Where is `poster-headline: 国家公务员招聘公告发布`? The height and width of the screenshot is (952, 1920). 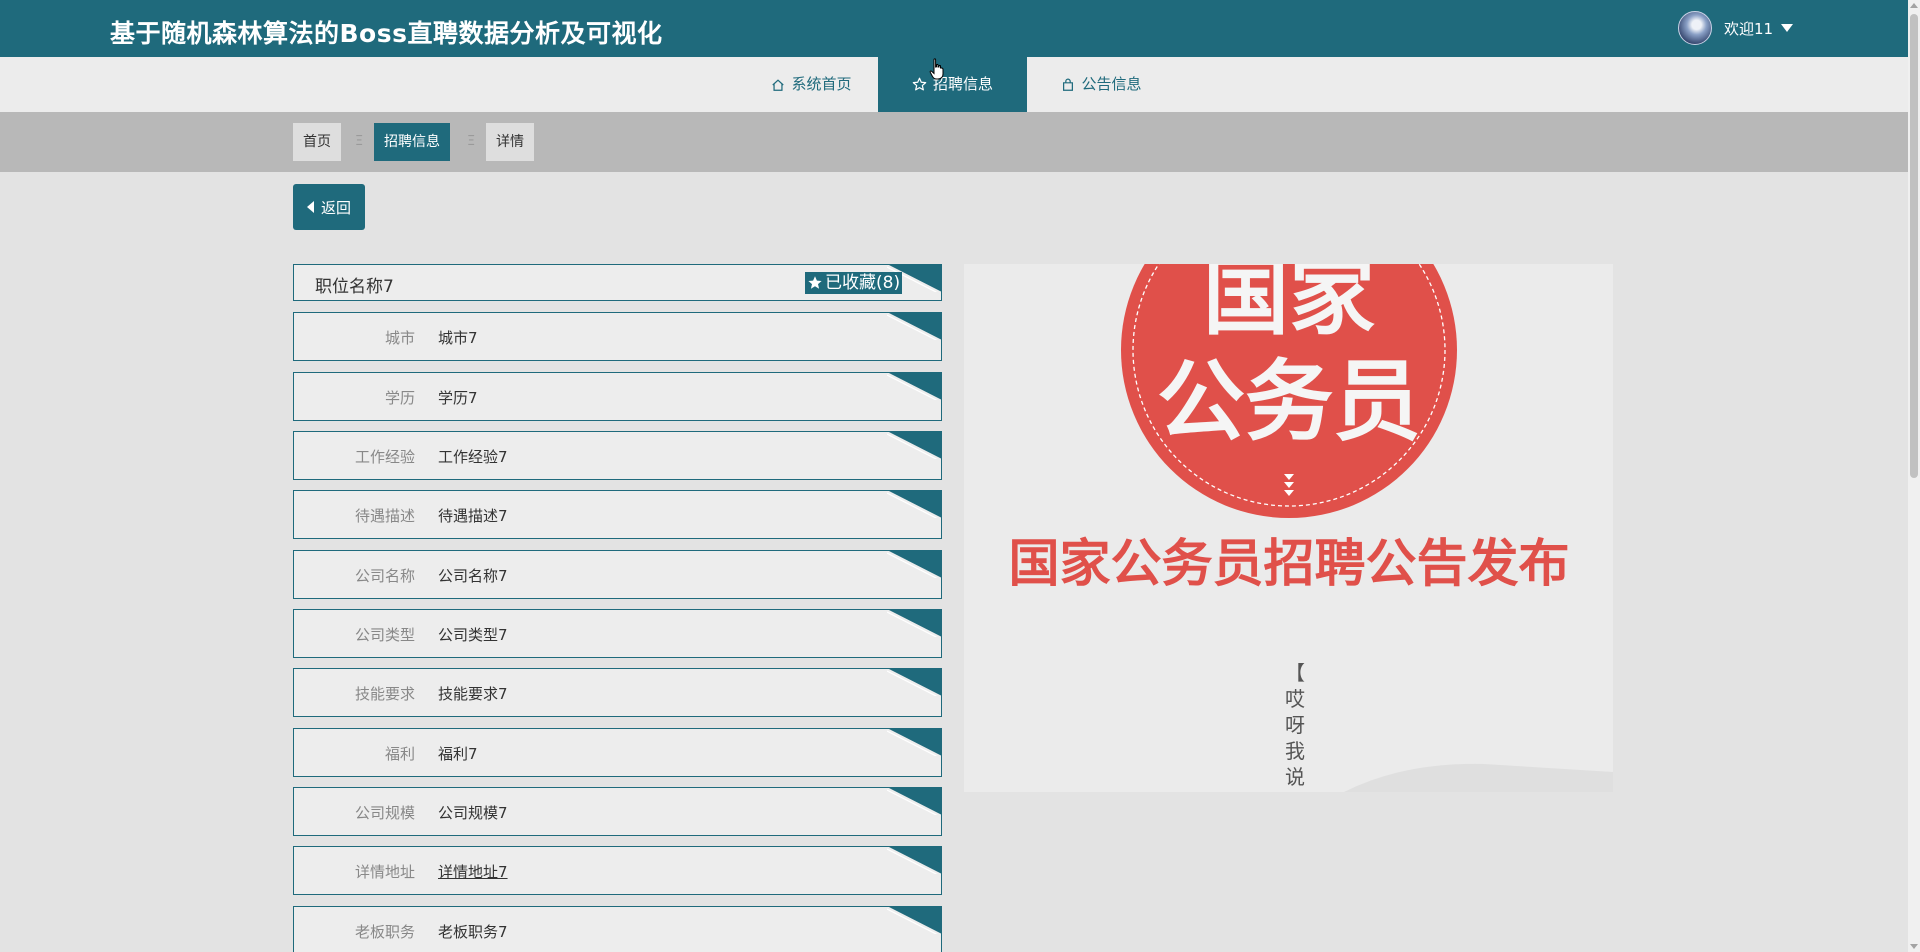
poster-headline: 国家公务员招聘公告发布 is located at coordinates (1288, 563).